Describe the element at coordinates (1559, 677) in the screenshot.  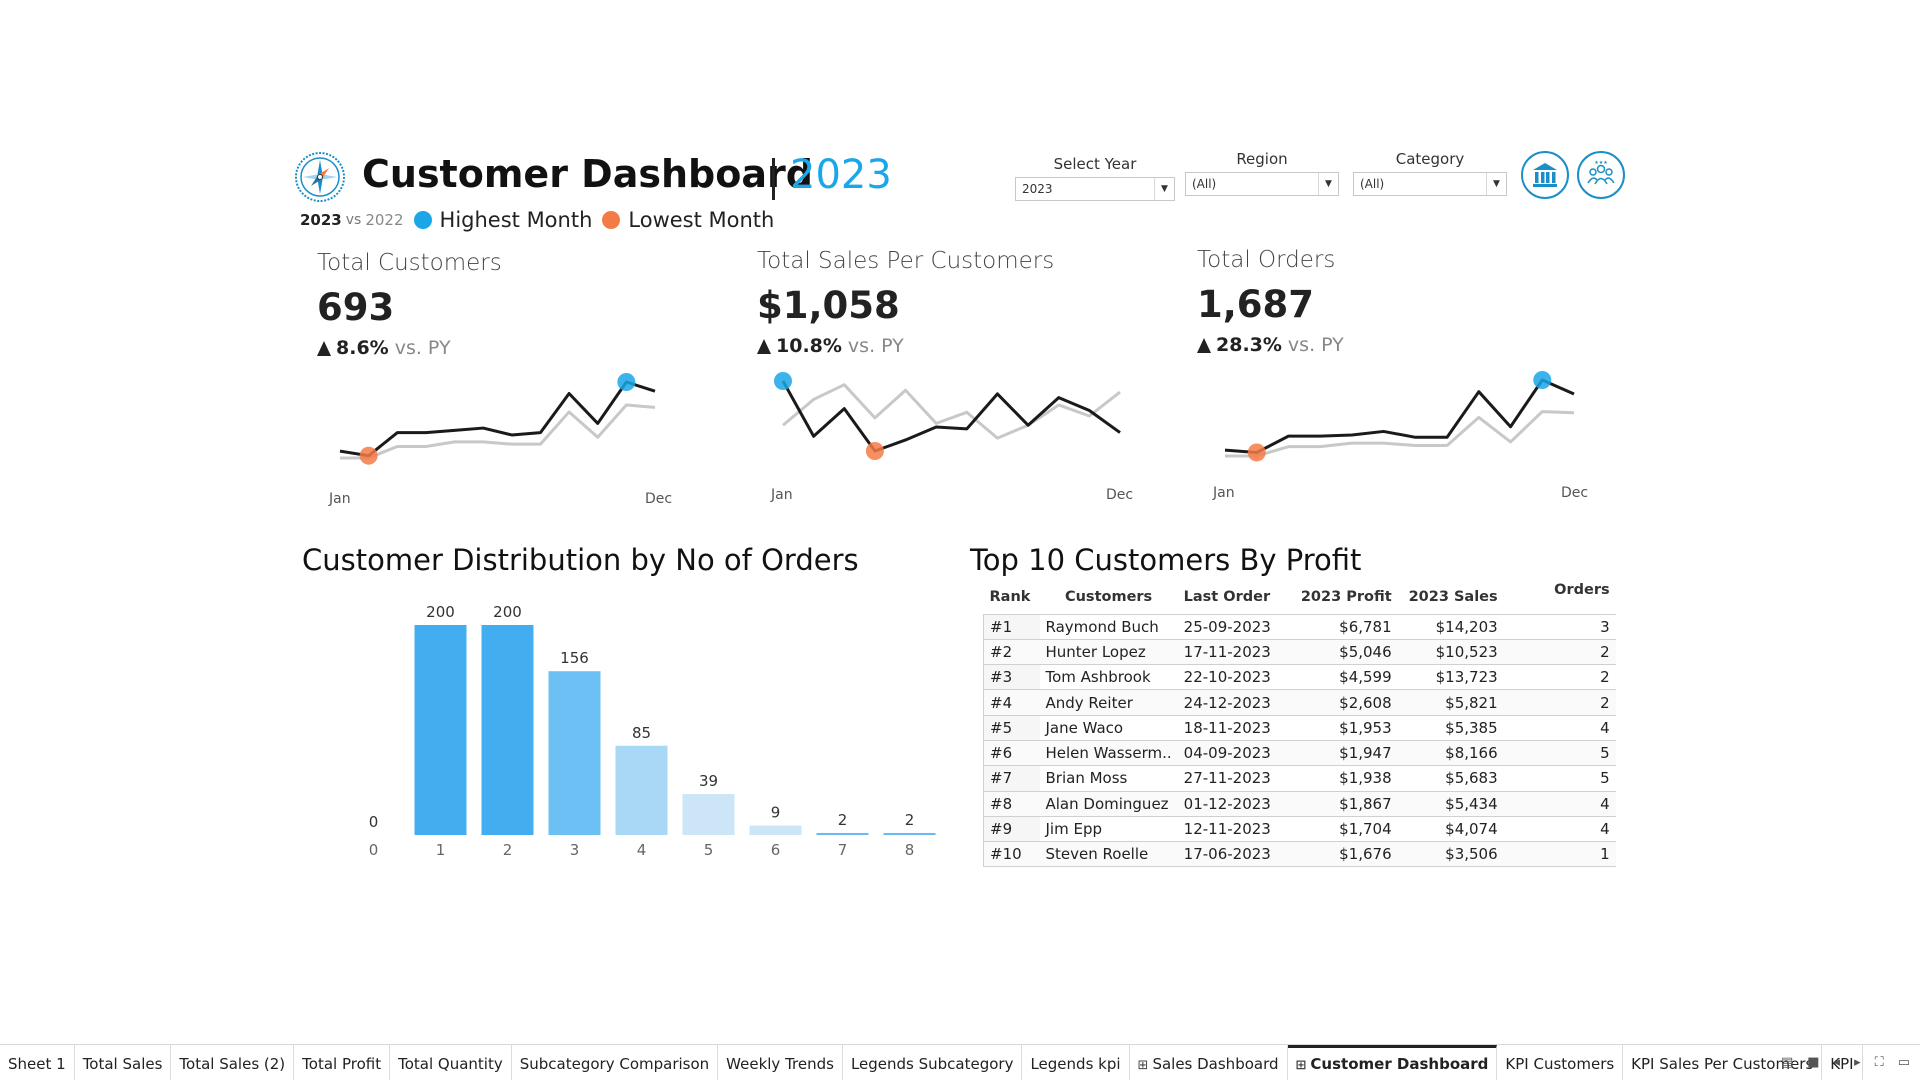
I see `orders-cell: 2` at that location.